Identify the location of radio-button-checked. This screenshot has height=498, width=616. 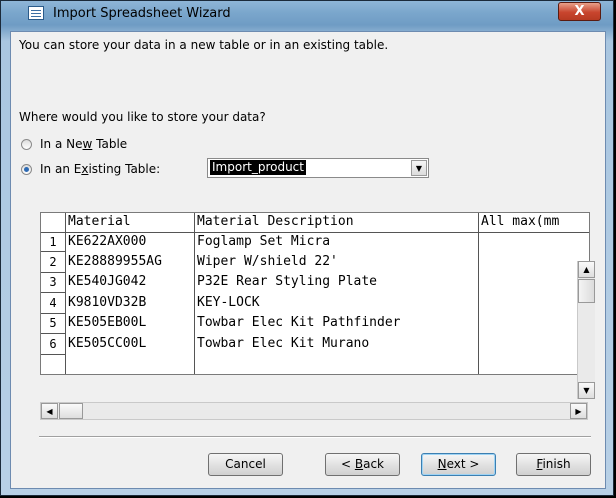
(26, 169).